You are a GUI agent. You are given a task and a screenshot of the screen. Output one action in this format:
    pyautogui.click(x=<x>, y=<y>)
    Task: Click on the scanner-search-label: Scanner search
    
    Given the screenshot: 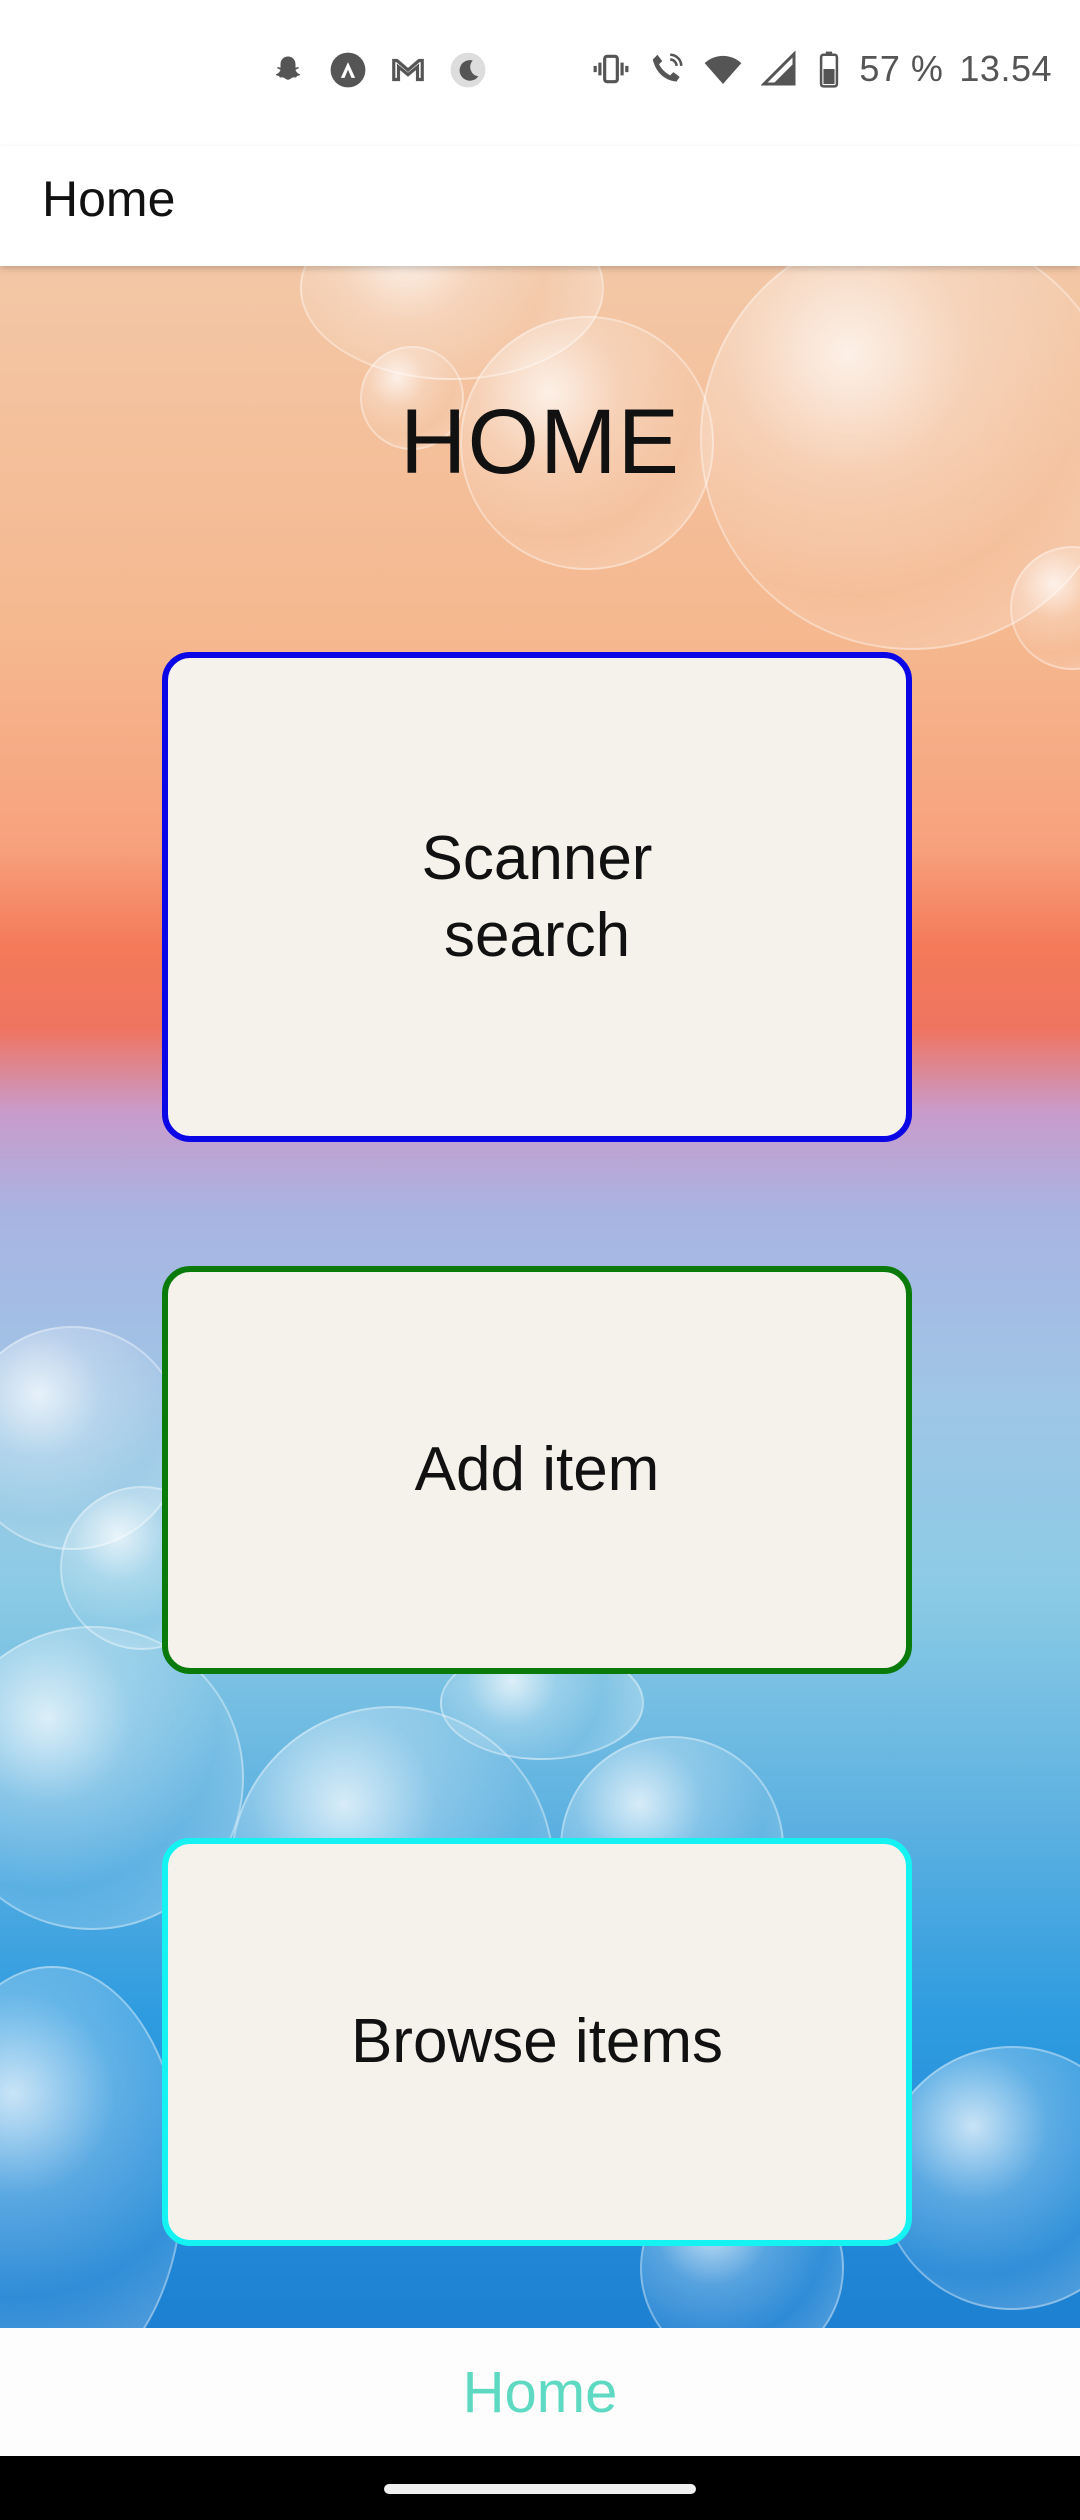 What is the action you would take?
    pyautogui.click(x=537, y=897)
    